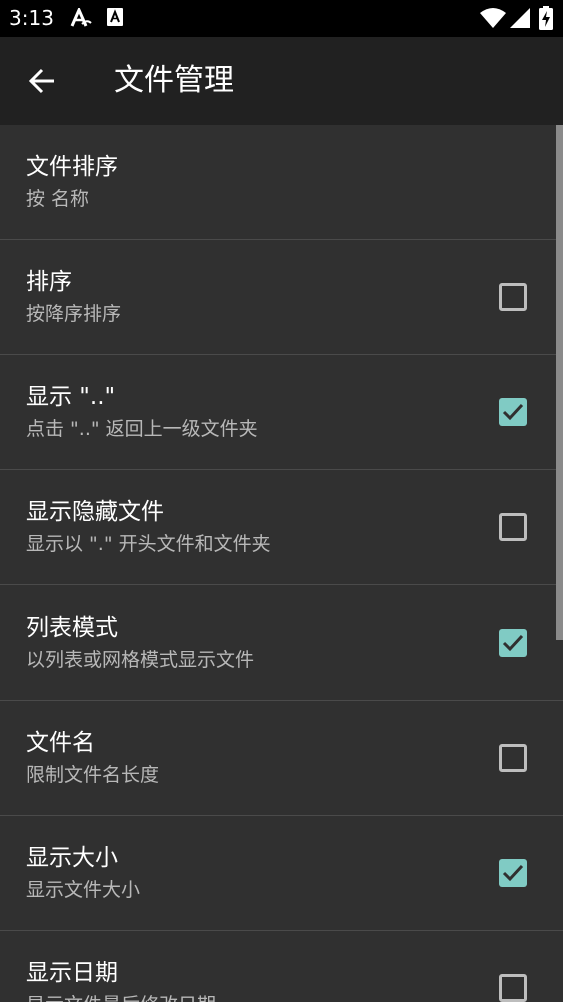 Image resolution: width=563 pixels, height=1002 pixels. Describe the element at coordinates (520, 20) in the screenshot. I see `signal-icon` at that location.